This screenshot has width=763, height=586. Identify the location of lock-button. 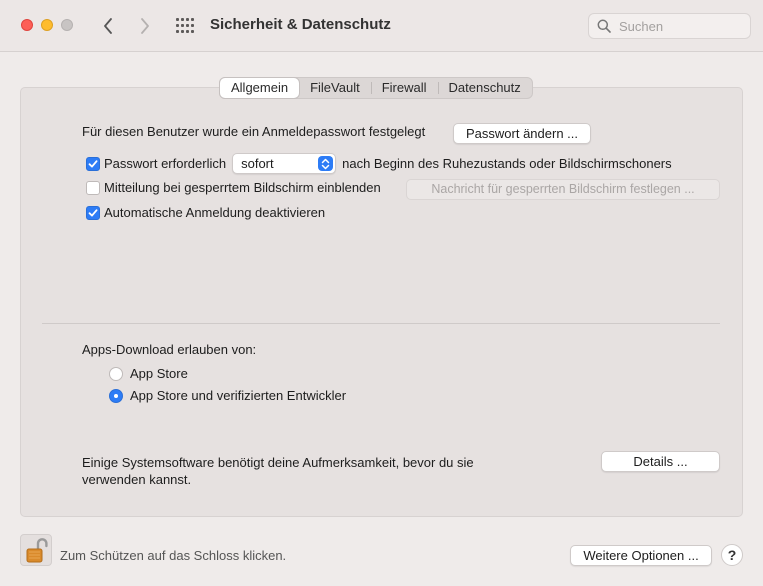
(36, 550).